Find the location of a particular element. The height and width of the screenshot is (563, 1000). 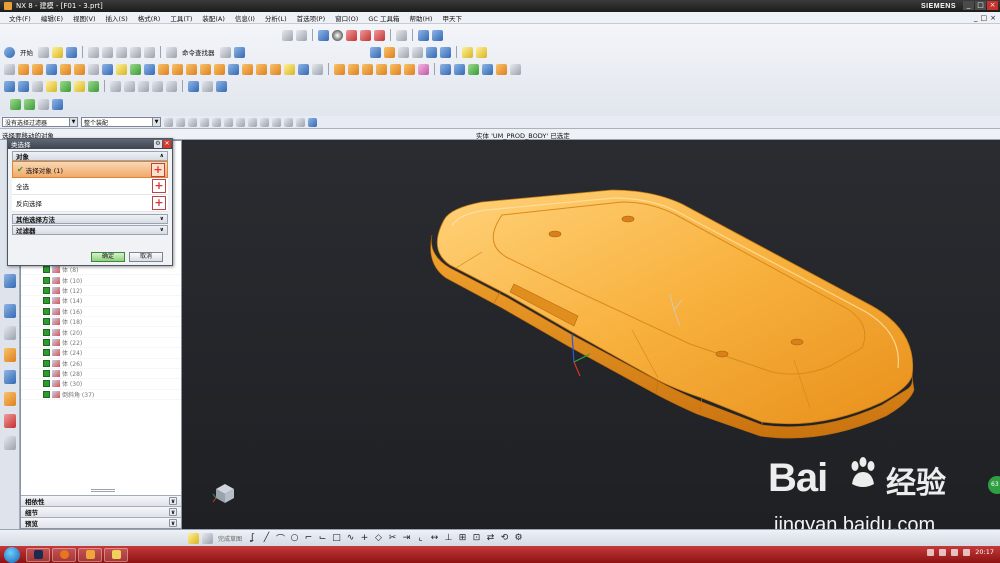

replace-face-icon is located at coordinates (303, 69).